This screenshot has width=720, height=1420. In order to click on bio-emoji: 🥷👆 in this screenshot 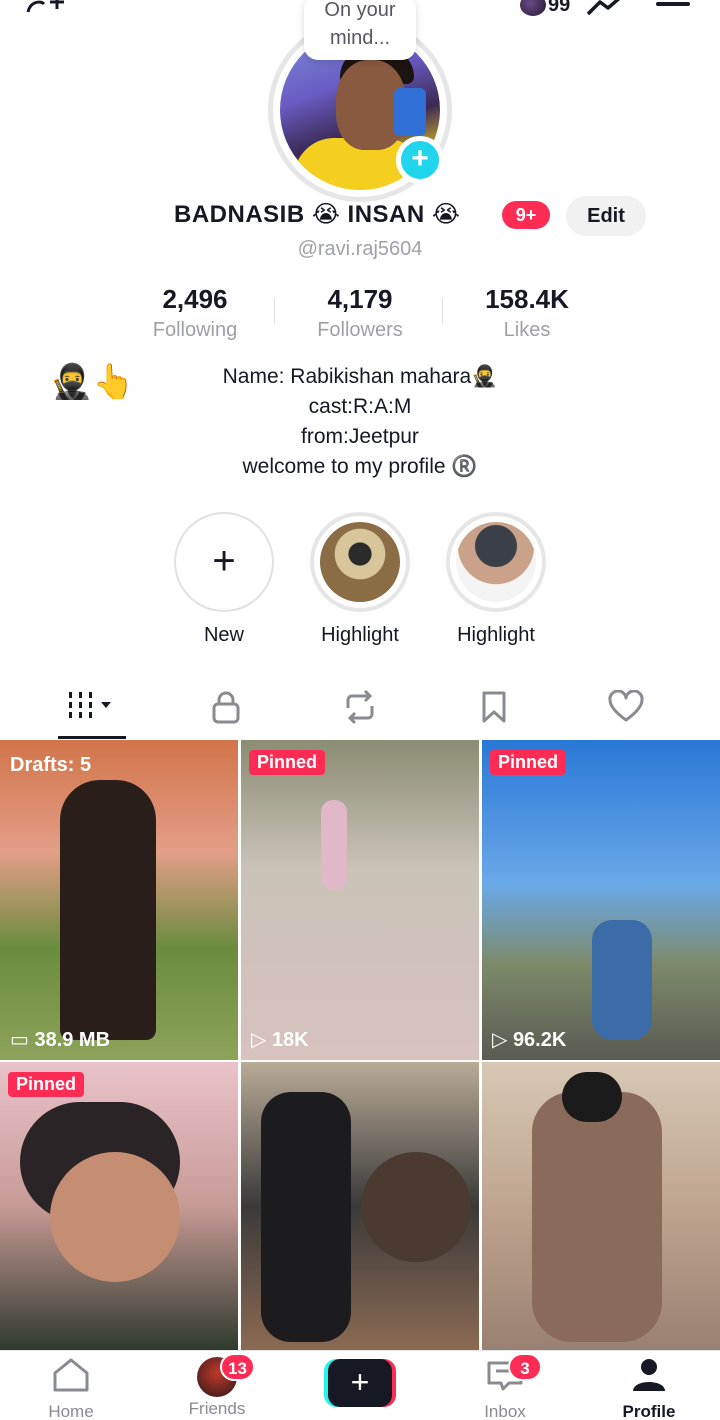, I will do `click(92, 382)`.